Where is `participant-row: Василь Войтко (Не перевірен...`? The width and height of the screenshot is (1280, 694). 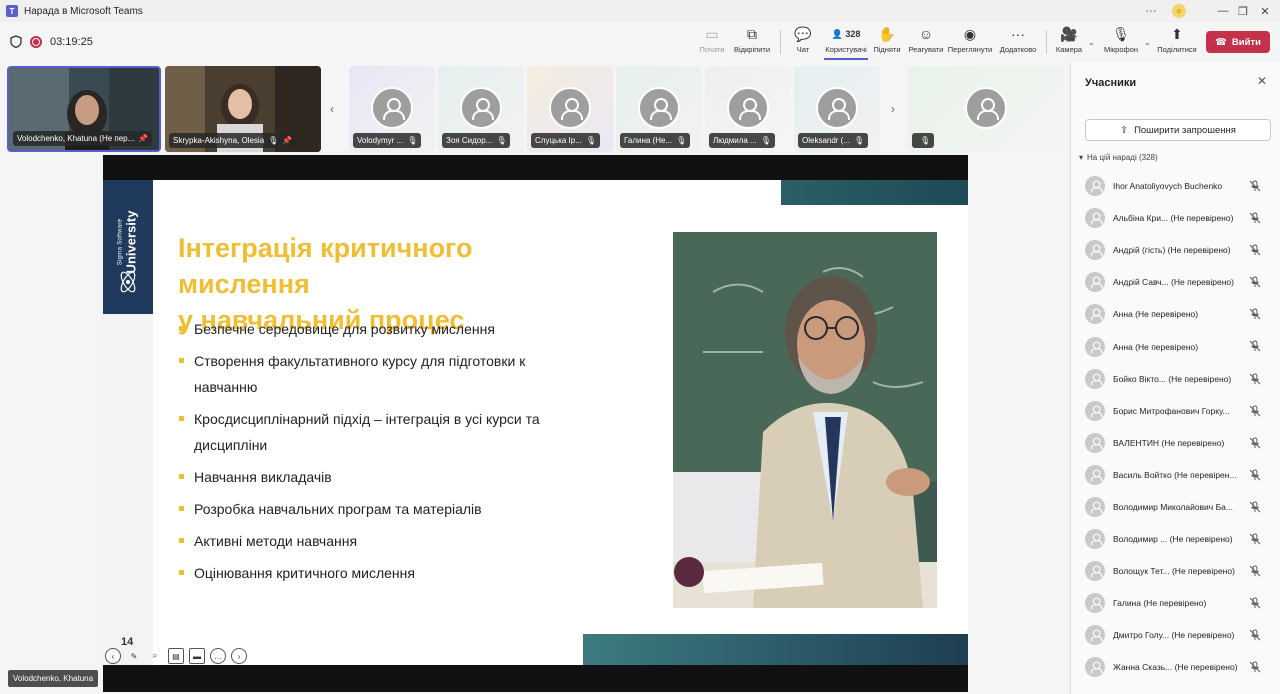
participant-row: Василь Войтко (Не перевірен... is located at coordinates (1175, 475).